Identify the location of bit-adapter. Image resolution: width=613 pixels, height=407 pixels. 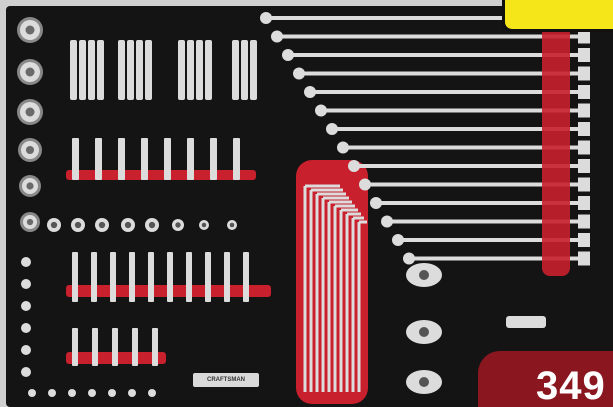
(526, 322).